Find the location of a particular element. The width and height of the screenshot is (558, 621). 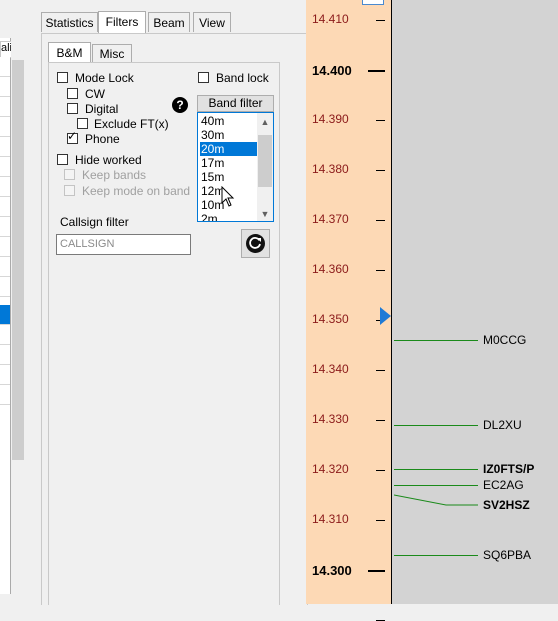

tab-view: View is located at coordinates (212, 22).